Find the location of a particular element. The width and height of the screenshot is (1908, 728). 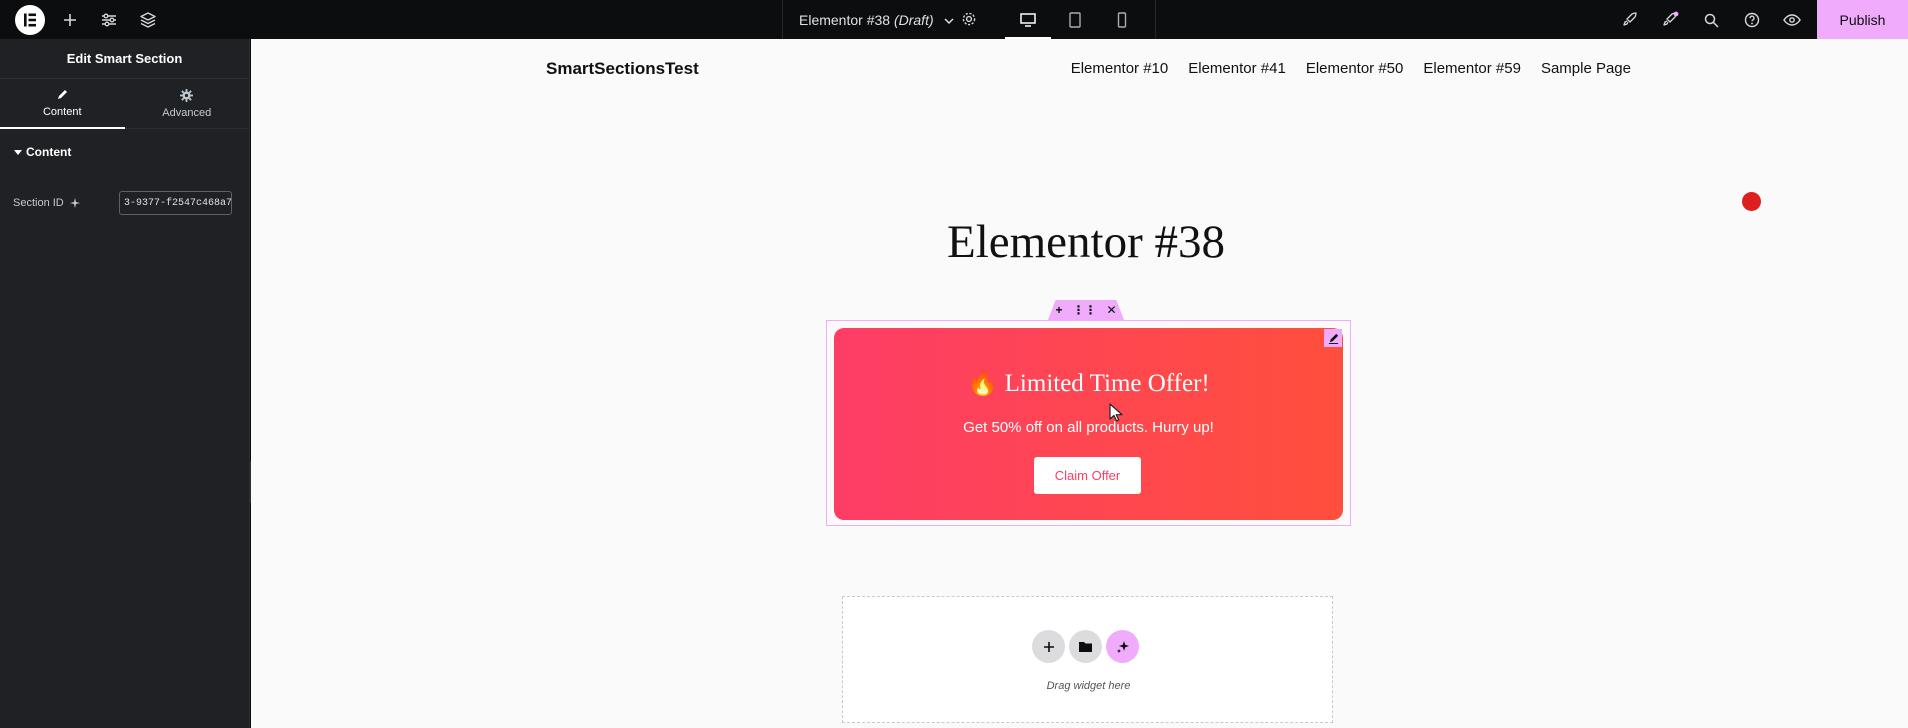

folder-icon is located at coordinates (1085, 647).